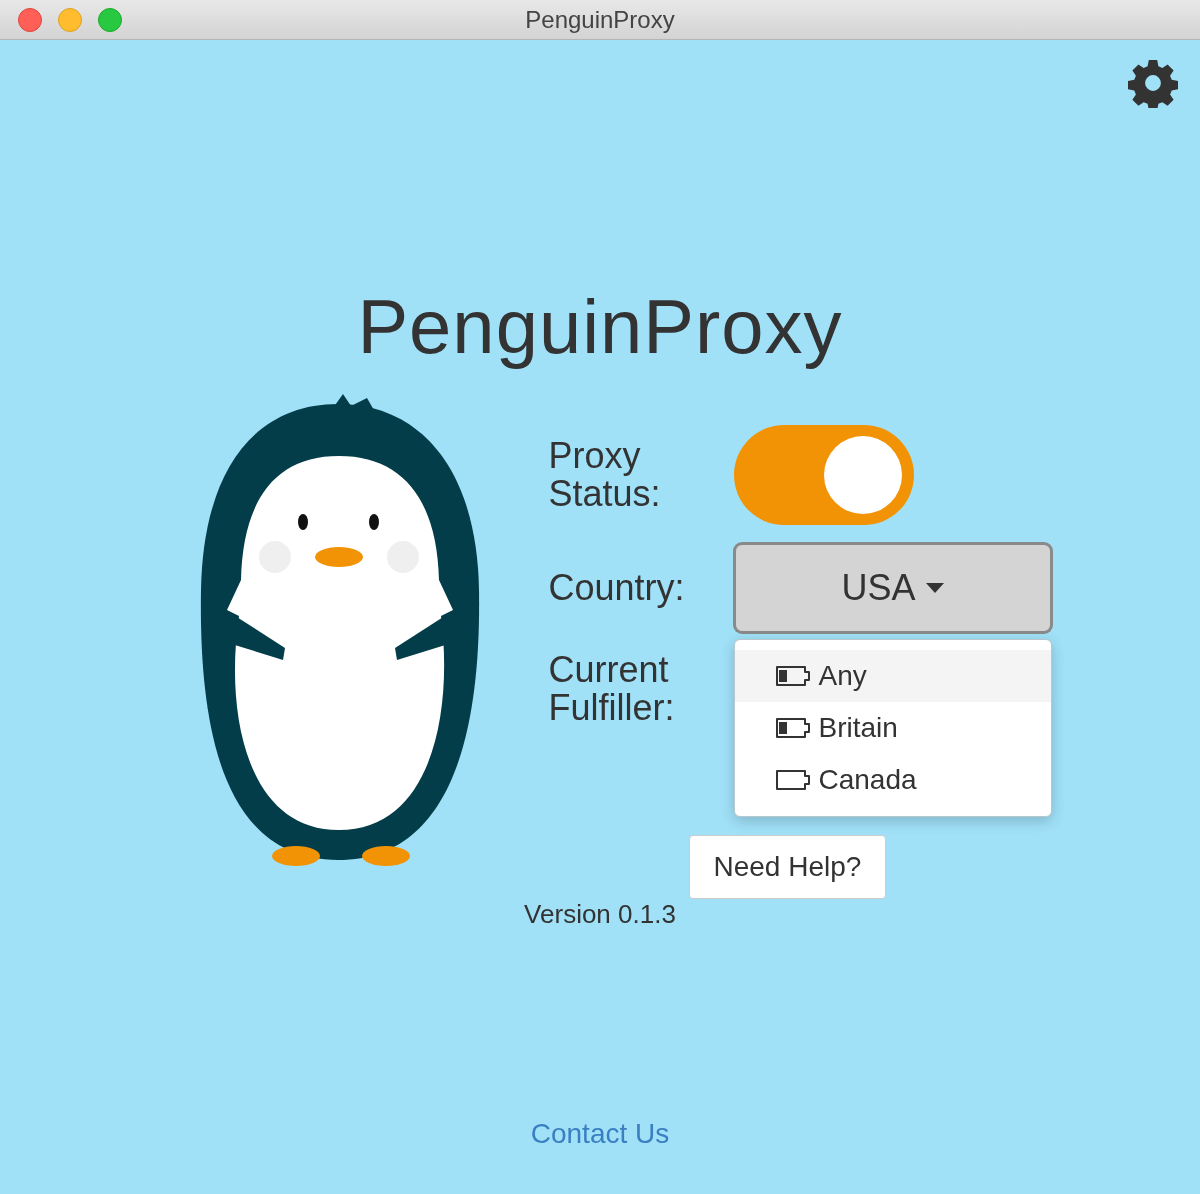 The width and height of the screenshot is (1200, 1194). I want to click on version-text: Version 0.1.3, so click(600, 914).